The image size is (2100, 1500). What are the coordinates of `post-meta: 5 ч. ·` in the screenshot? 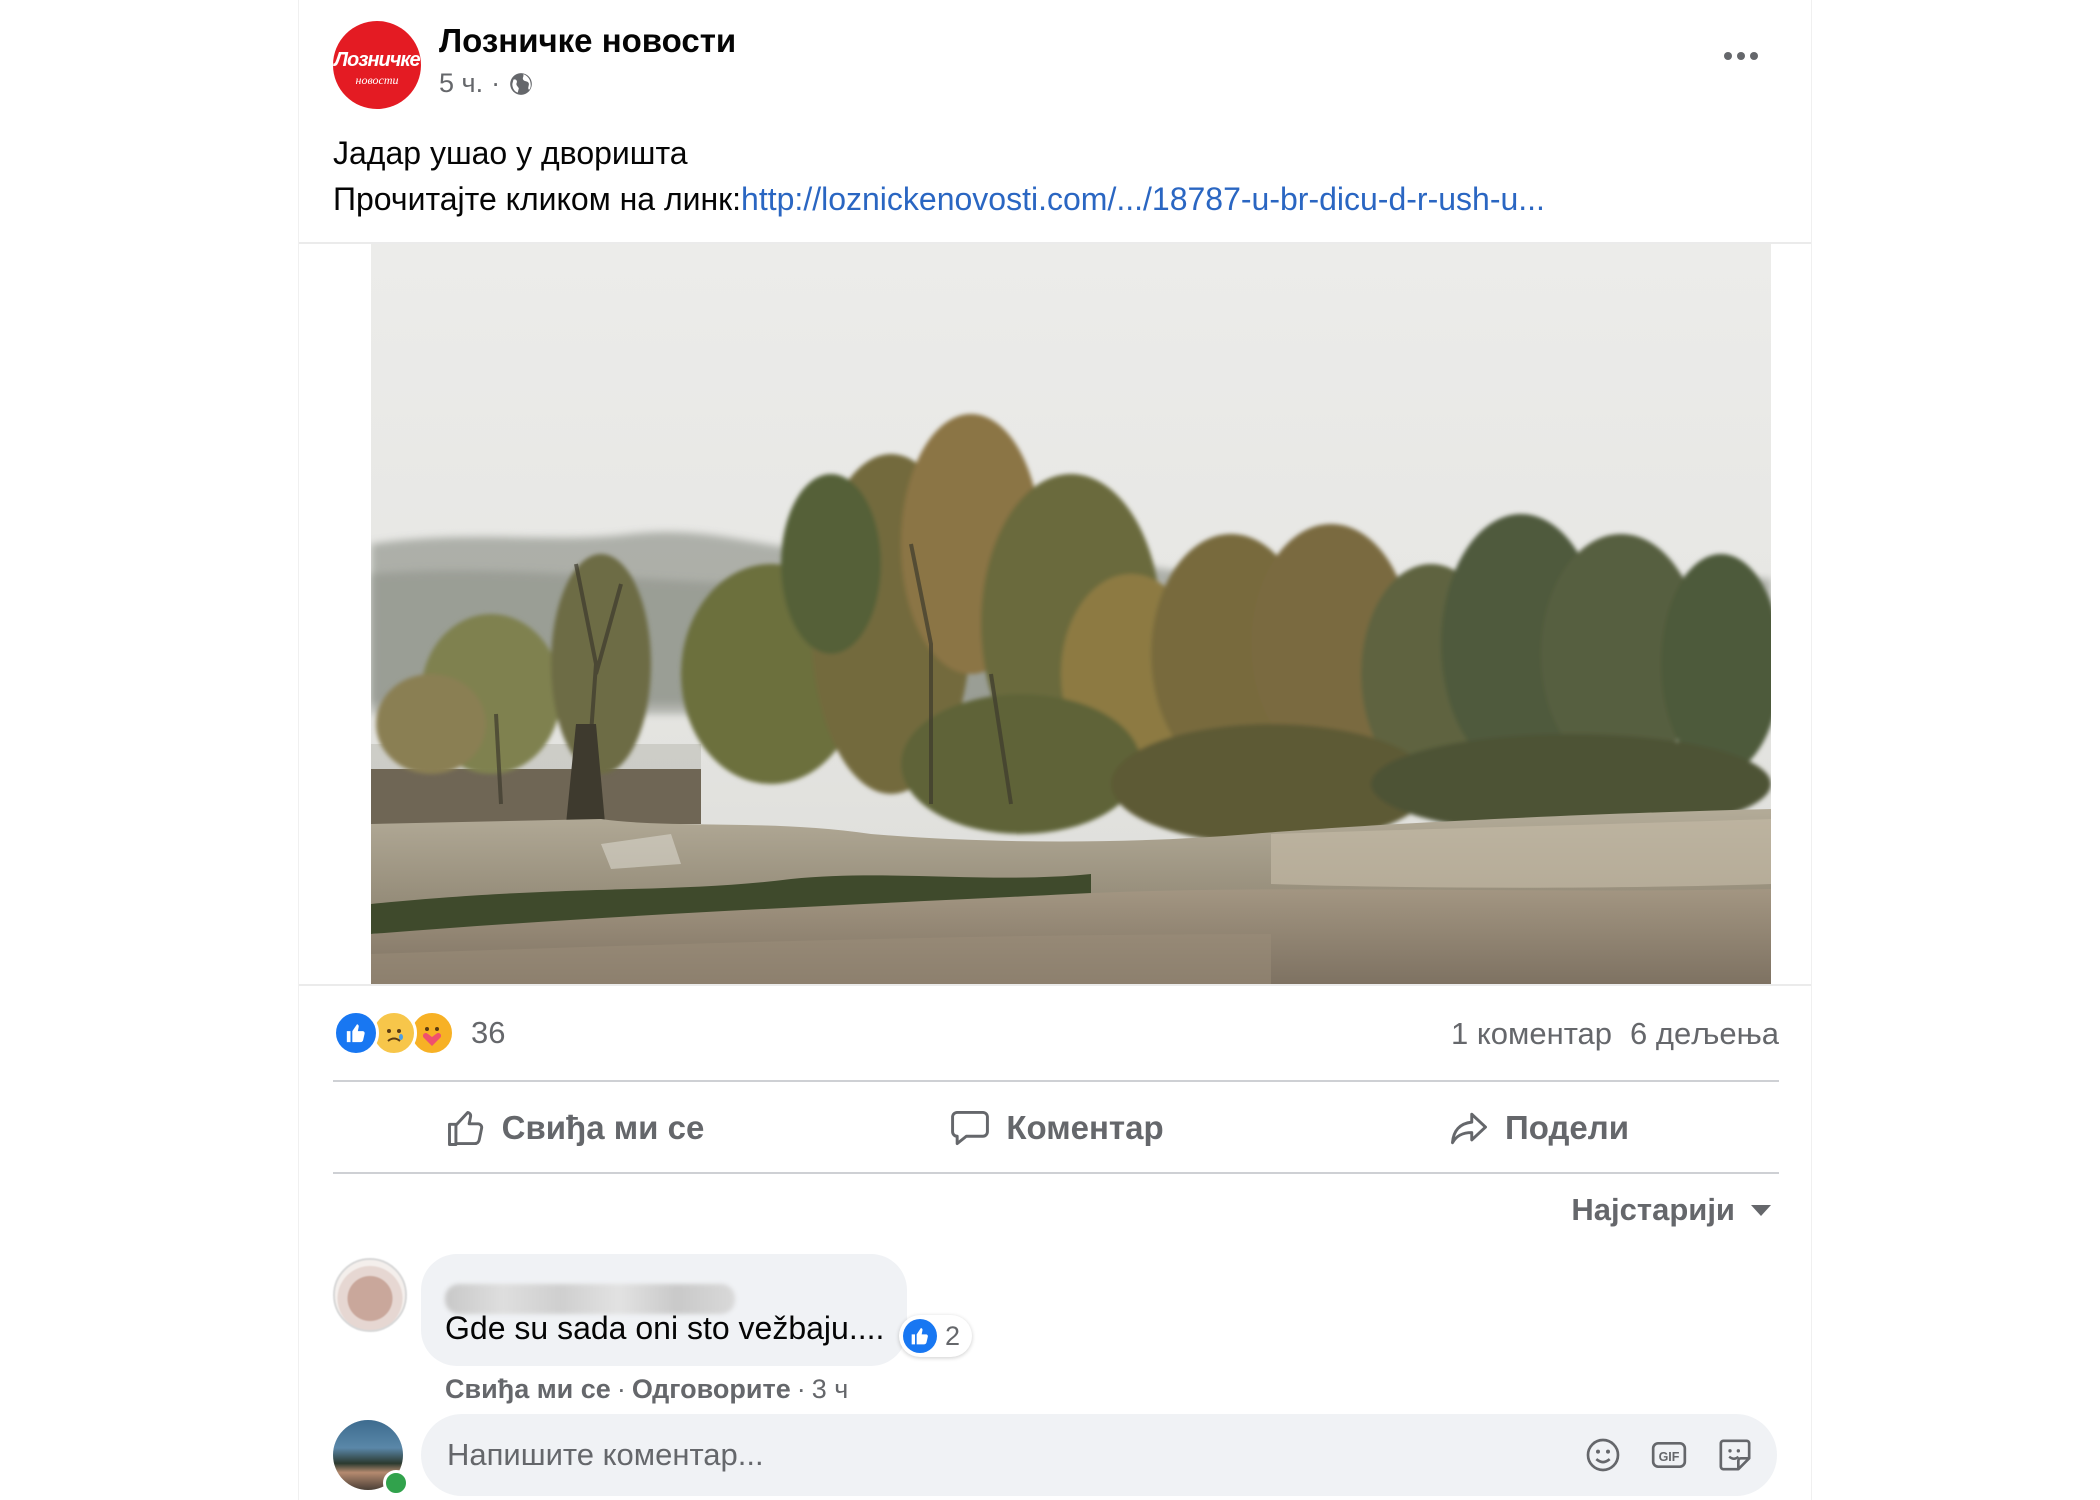 It's located at (486, 83).